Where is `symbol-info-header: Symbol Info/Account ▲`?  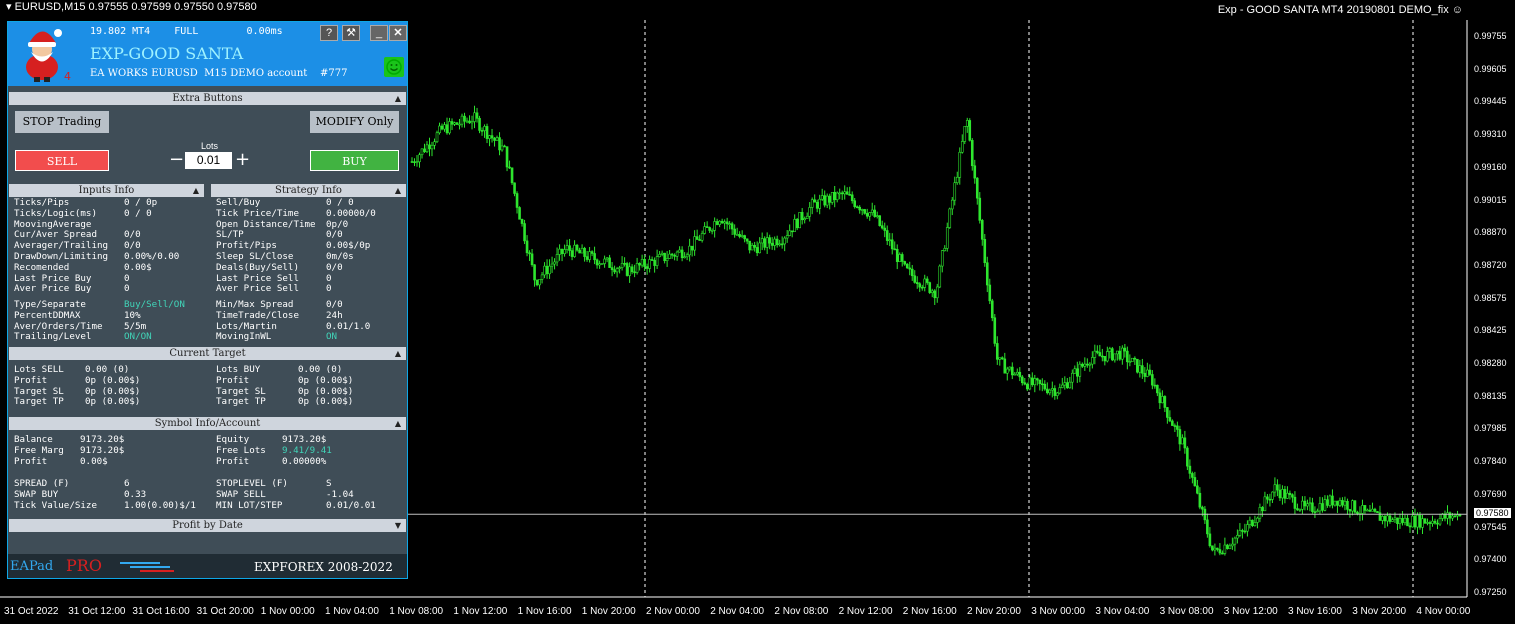
symbol-info-header: Symbol Info/Account ▲ is located at coordinates (207, 423).